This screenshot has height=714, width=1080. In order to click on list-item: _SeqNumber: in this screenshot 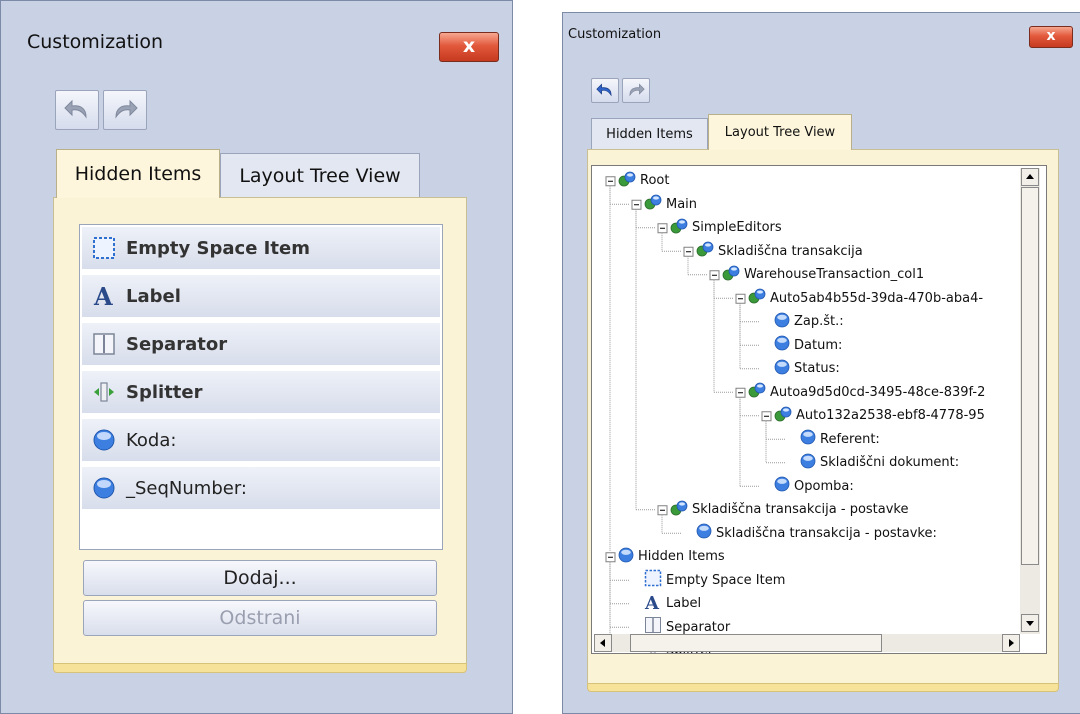, I will do `click(261, 489)`.